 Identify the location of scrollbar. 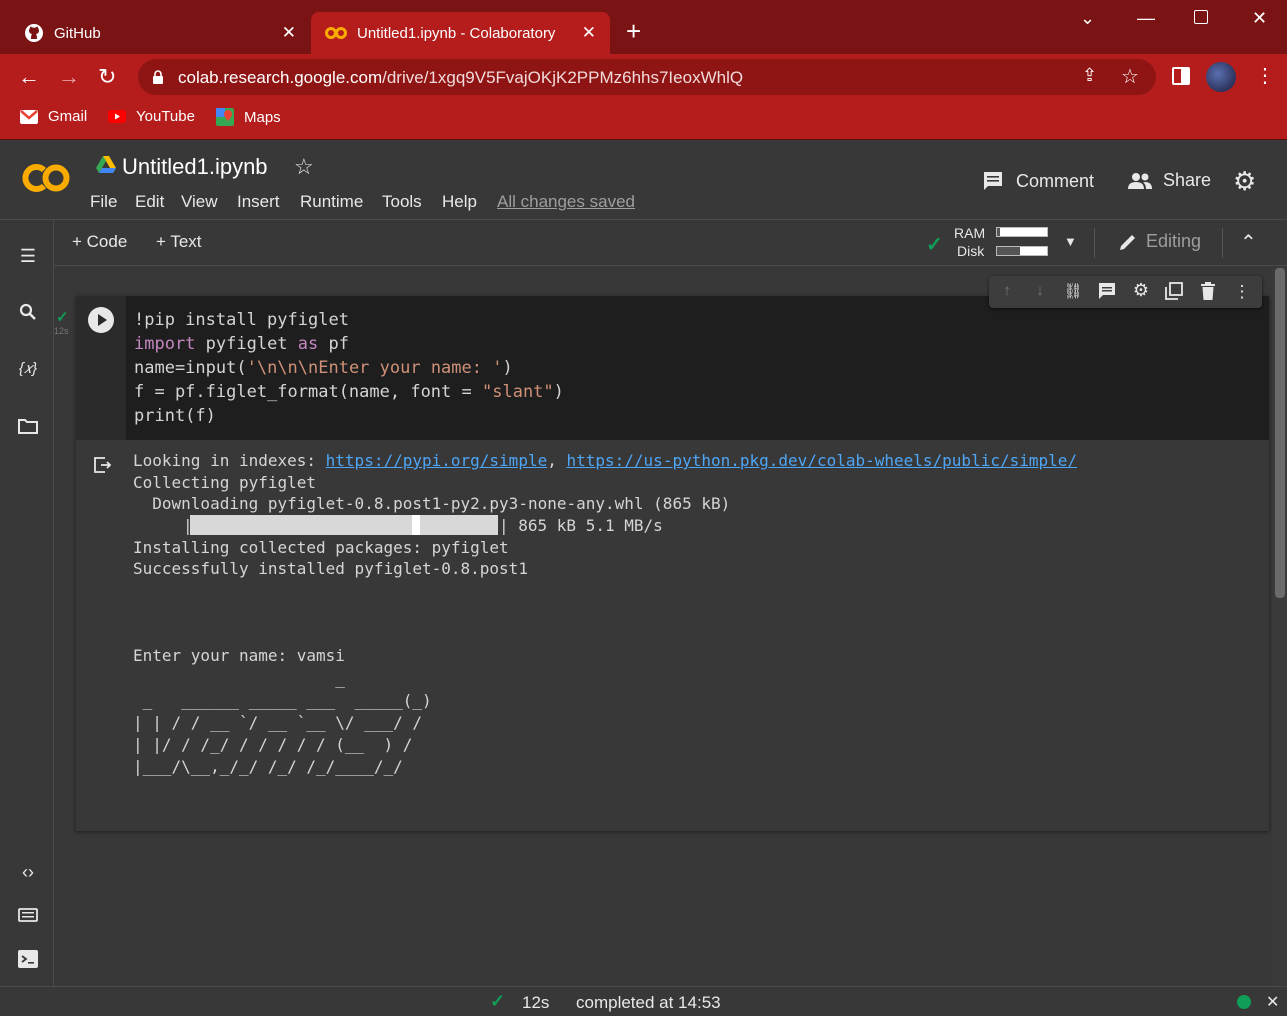
(1279, 626).